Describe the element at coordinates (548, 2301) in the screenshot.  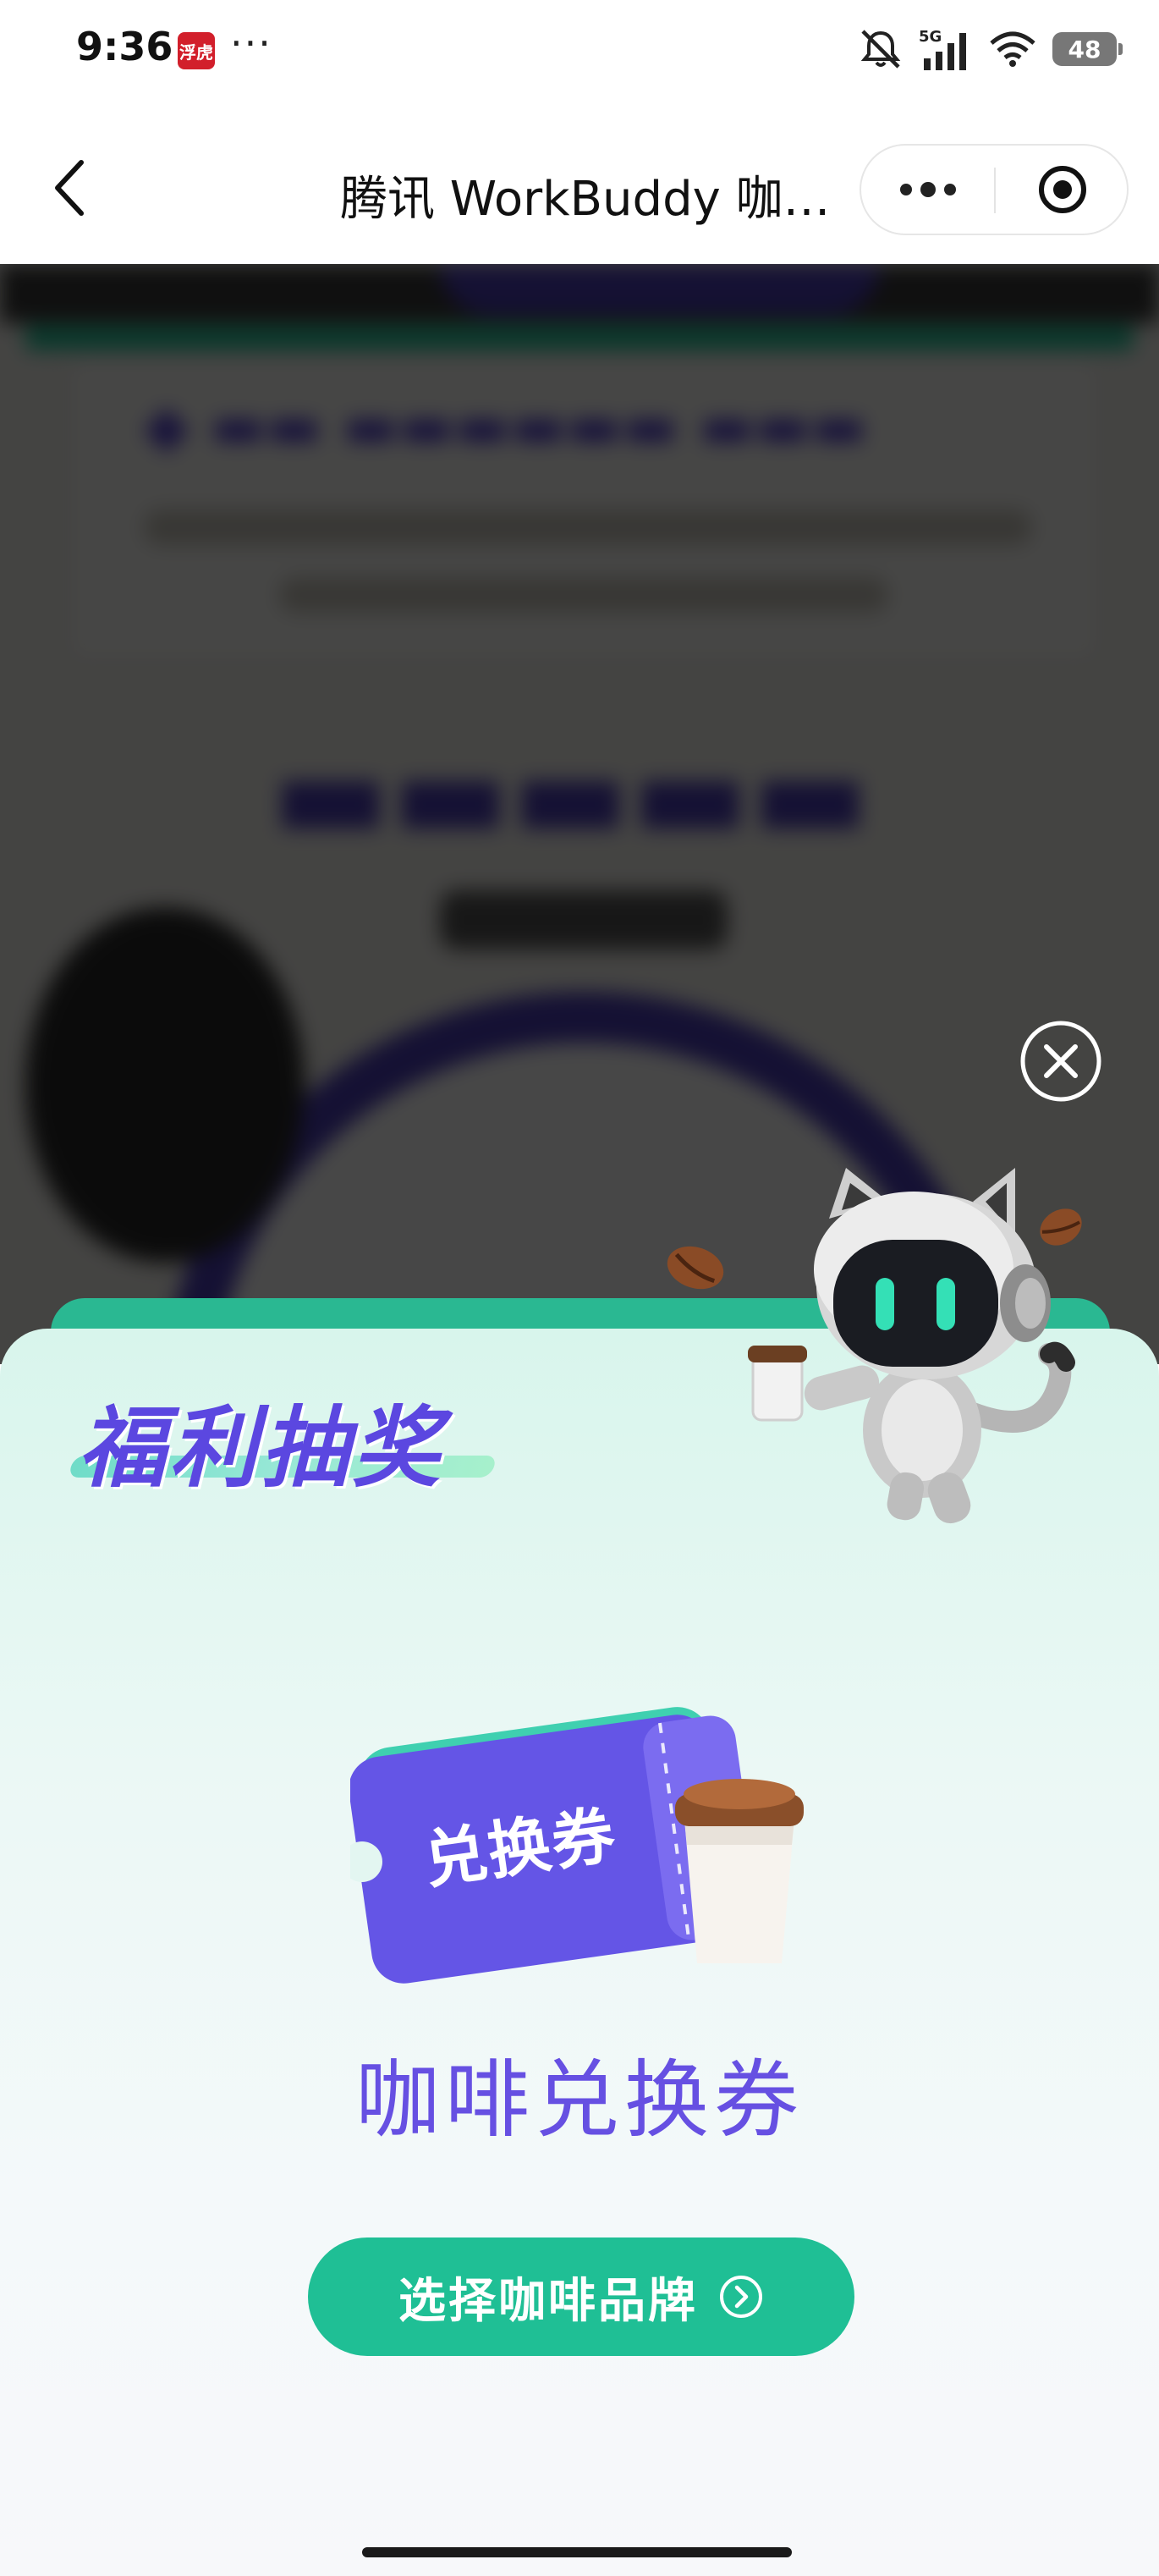
I see `cta-label: 选择咖啡品牌` at that location.